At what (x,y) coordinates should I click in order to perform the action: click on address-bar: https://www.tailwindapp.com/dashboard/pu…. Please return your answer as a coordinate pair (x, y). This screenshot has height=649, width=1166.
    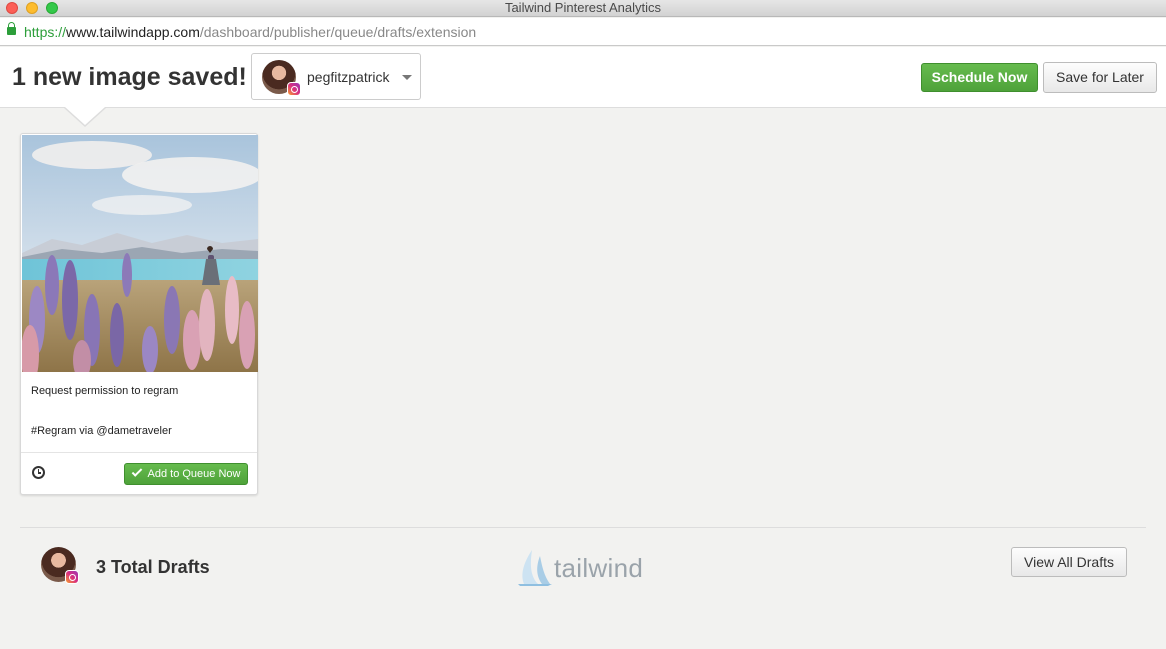
    Looking at the image, I should click on (583, 32).